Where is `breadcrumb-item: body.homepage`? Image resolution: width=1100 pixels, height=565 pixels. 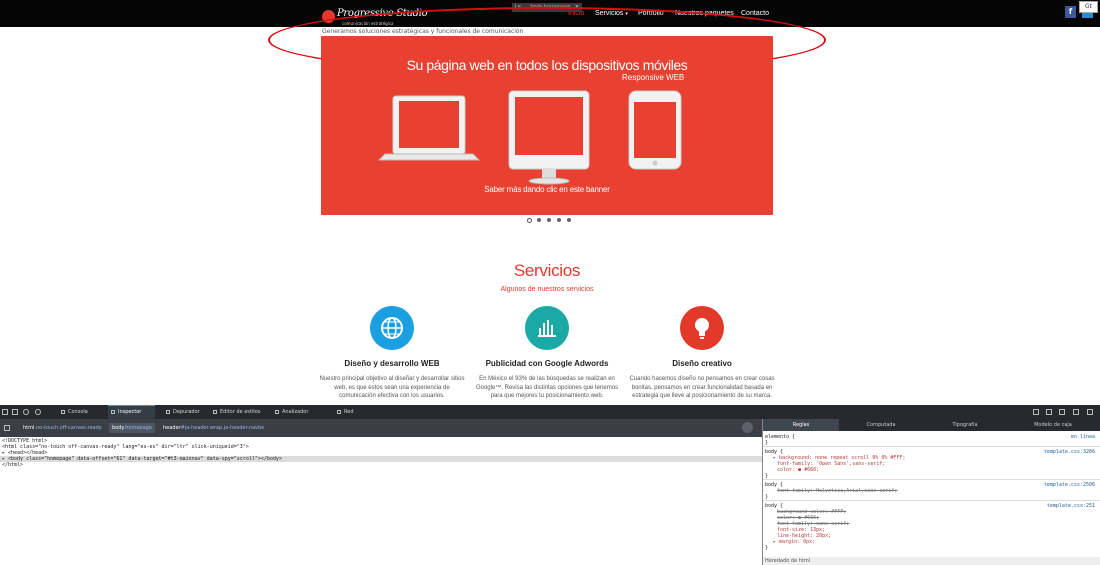 breadcrumb-item: body.homepage is located at coordinates (132, 428).